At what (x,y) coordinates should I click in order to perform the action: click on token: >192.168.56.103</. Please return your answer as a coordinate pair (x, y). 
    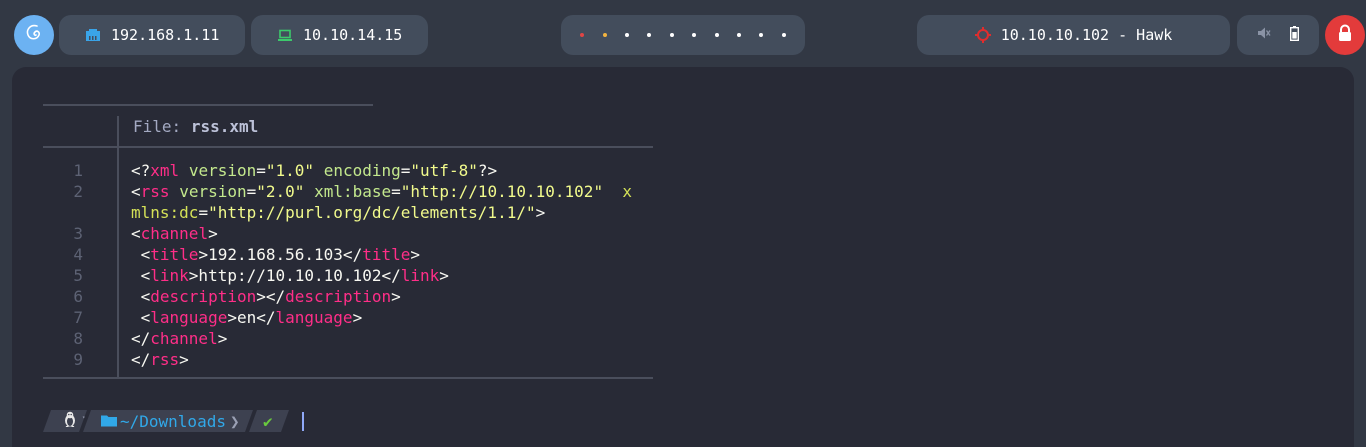
    Looking at the image, I should click on (280, 254).